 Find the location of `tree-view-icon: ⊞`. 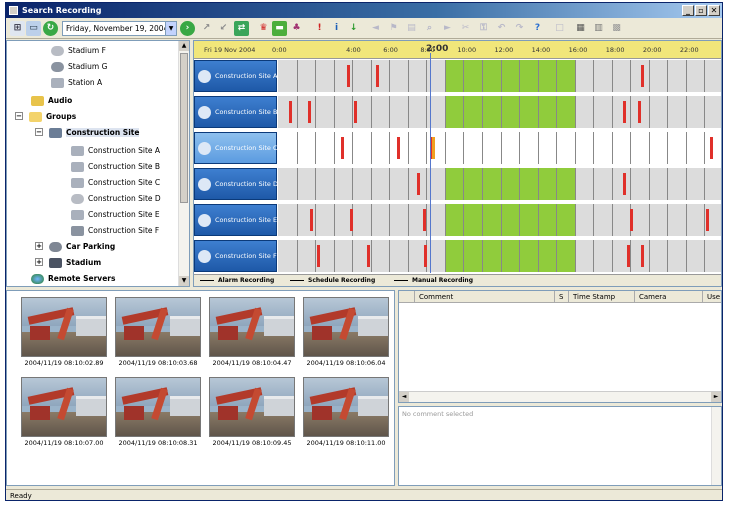

tree-view-icon: ⊞ is located at coordinates (17, 28).